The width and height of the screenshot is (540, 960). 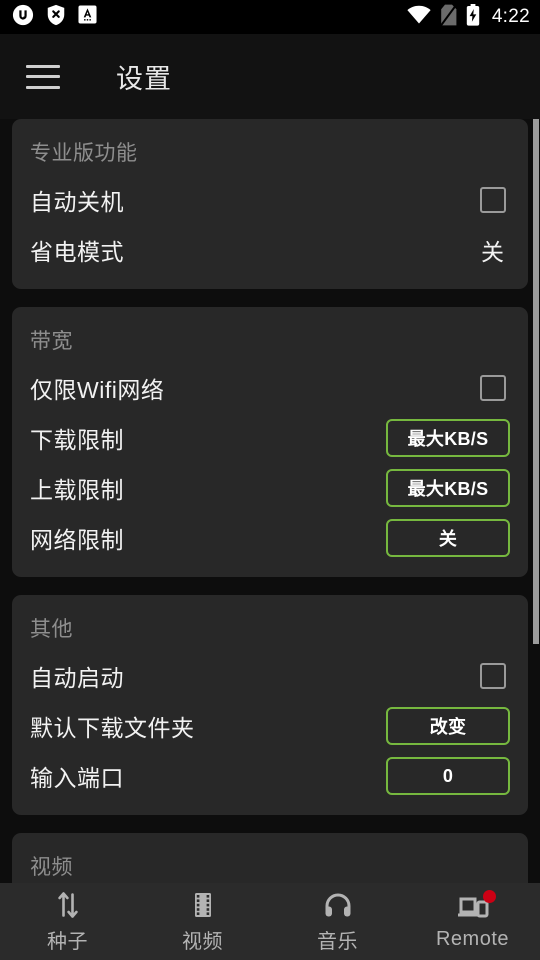 I want to click on settings-row-label: 下载限制, so click(x=77, y=440).